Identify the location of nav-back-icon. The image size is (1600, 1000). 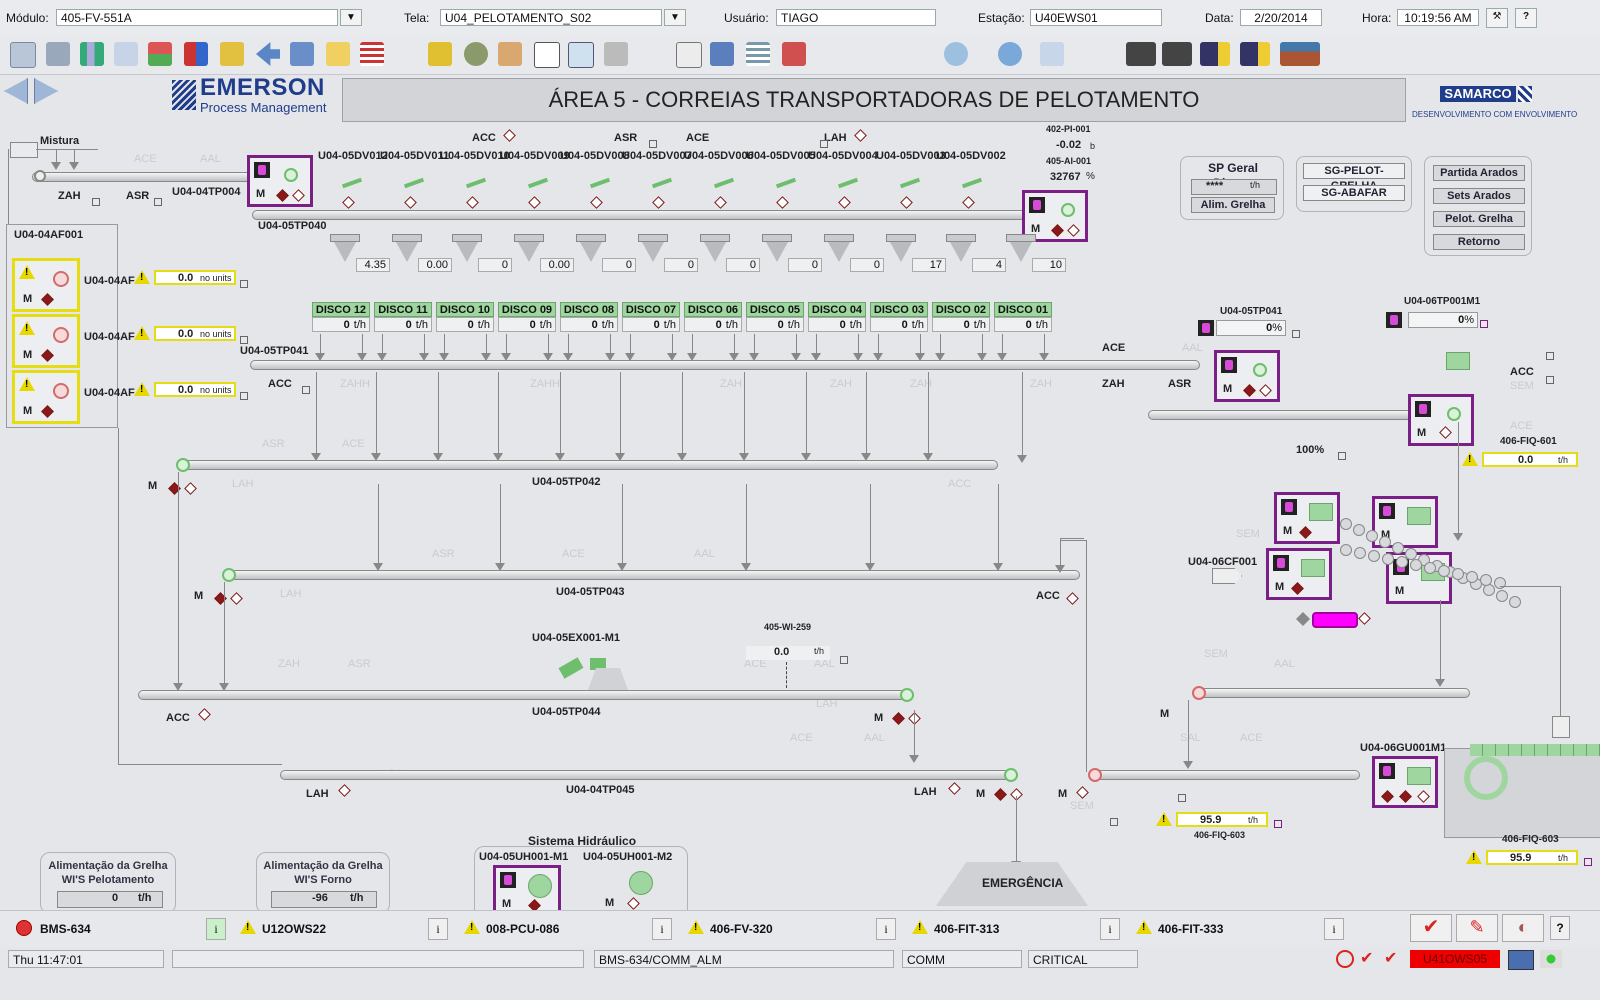
(16, 91).